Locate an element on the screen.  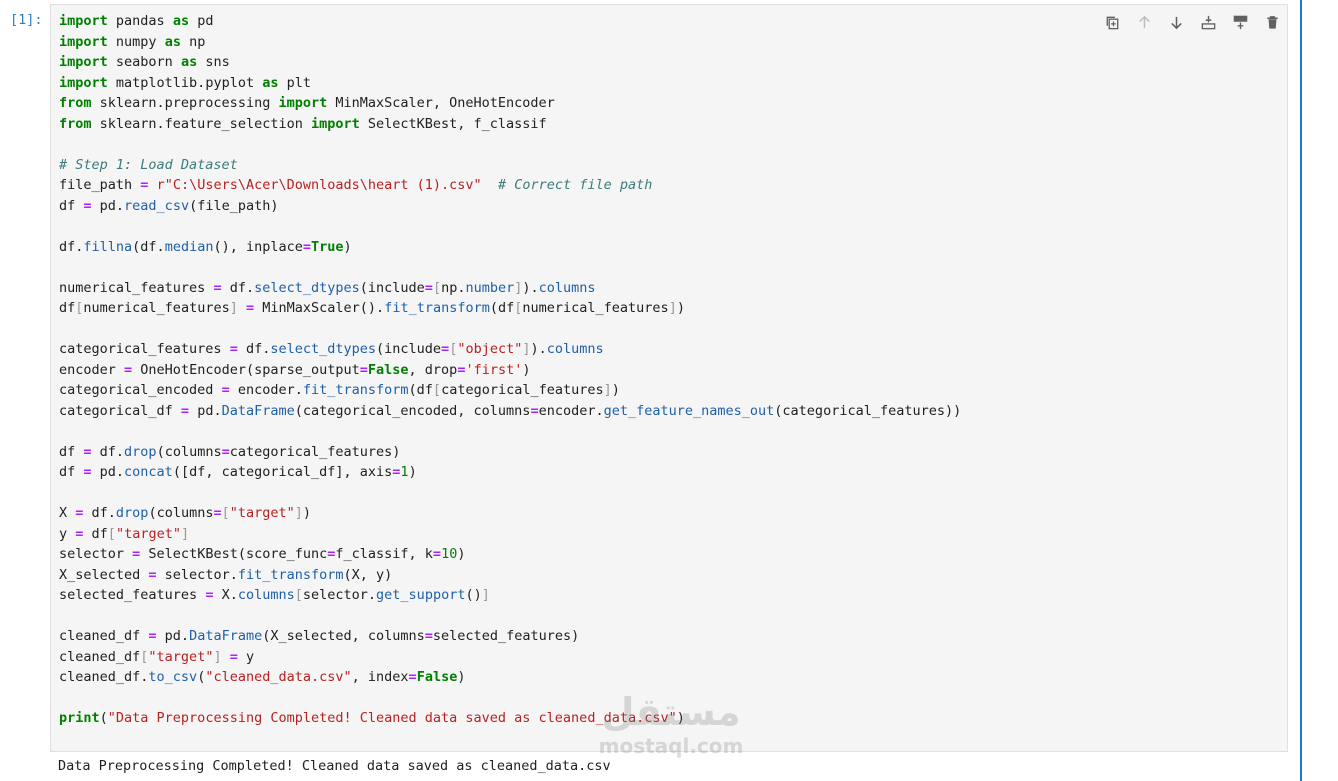
code-token: pd. is located at coordinates (108, 472).